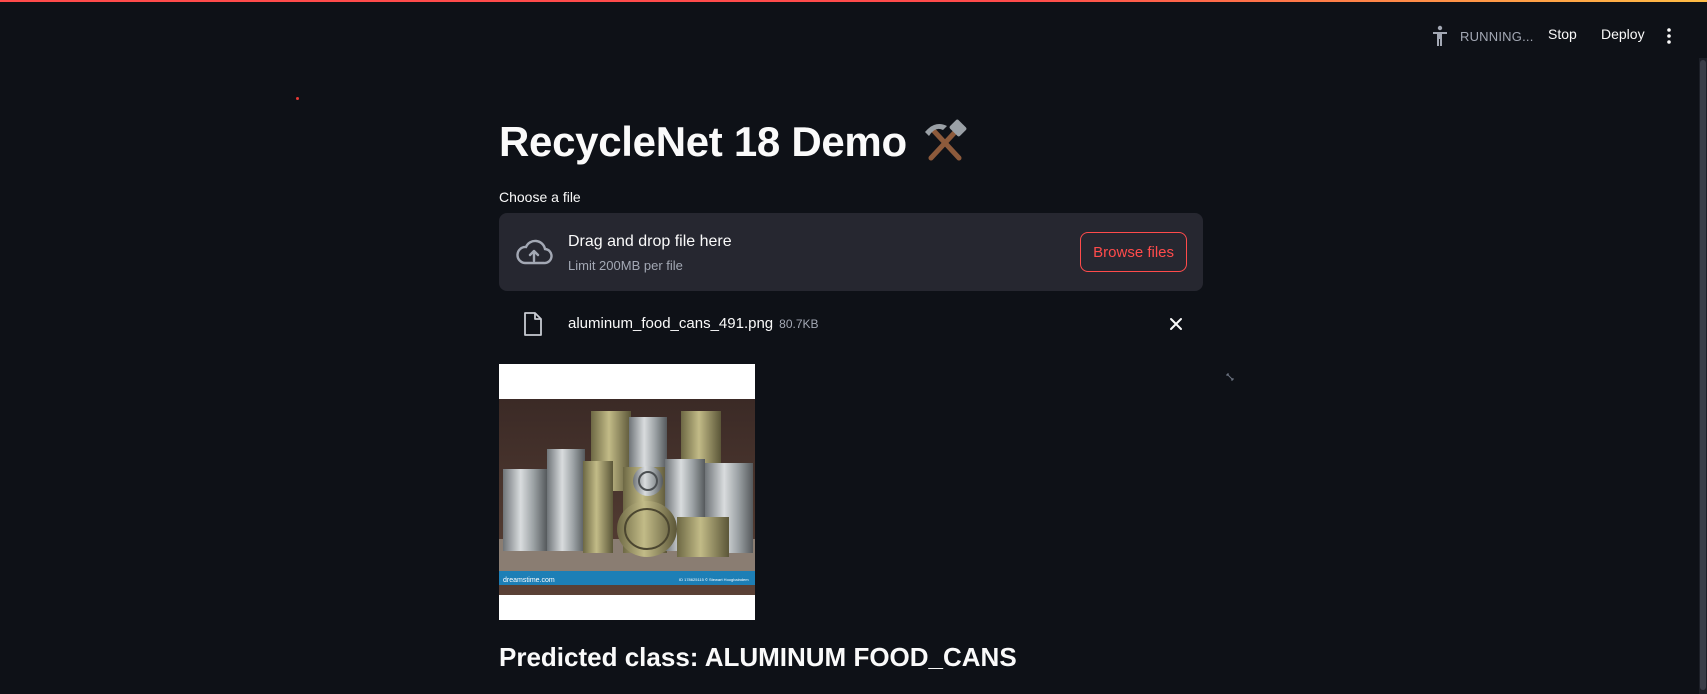 The width and height of the screenshot is (1707, 694). Describe the element at coordinates (703, 141) in the screenshot. I see `page-title-text: RecycleNet 18 Demo` at that location.